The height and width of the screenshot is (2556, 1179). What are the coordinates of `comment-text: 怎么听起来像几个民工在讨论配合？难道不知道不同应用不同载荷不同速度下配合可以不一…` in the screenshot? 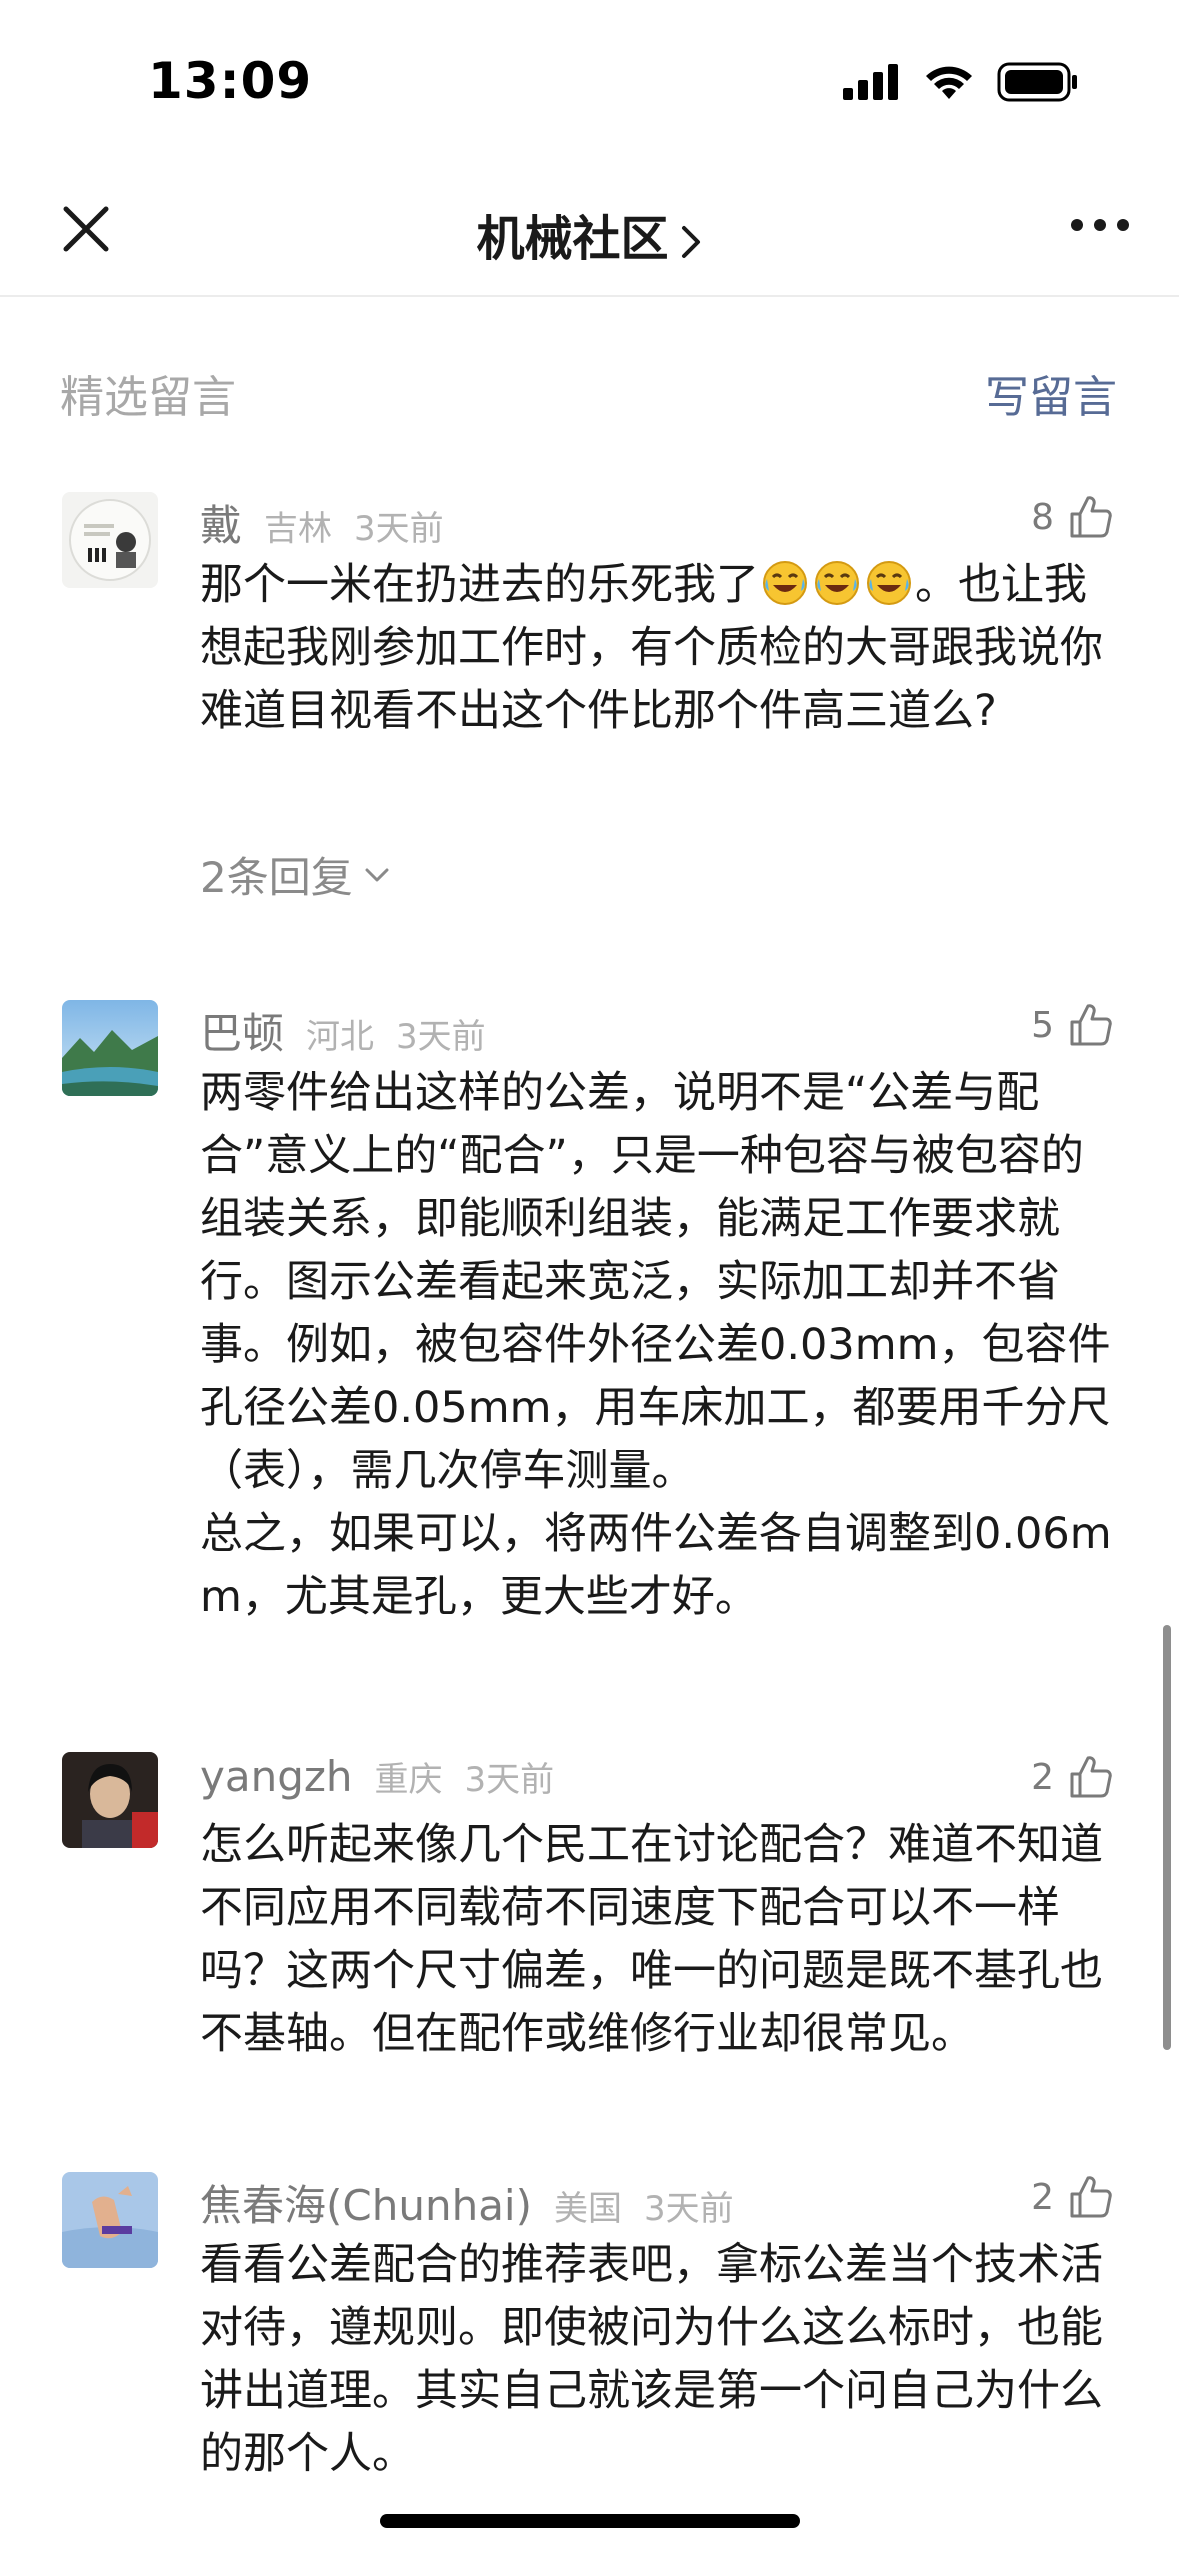 It's located at (651, 1939).